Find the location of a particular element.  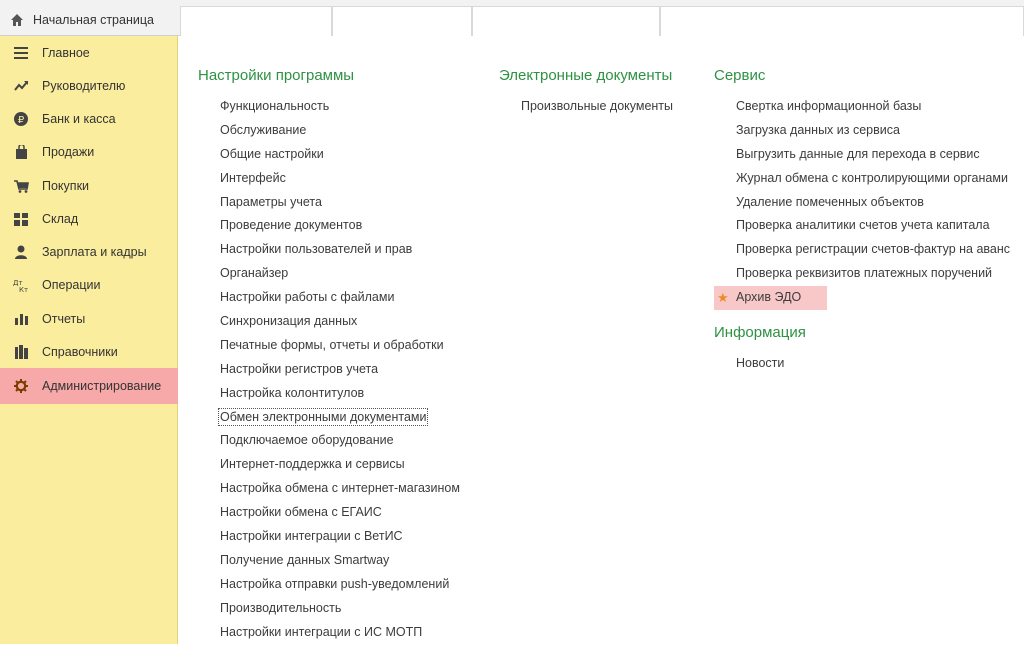

sidebar-item-label: Зарплата и кадры is located at coordinates (94, 252).